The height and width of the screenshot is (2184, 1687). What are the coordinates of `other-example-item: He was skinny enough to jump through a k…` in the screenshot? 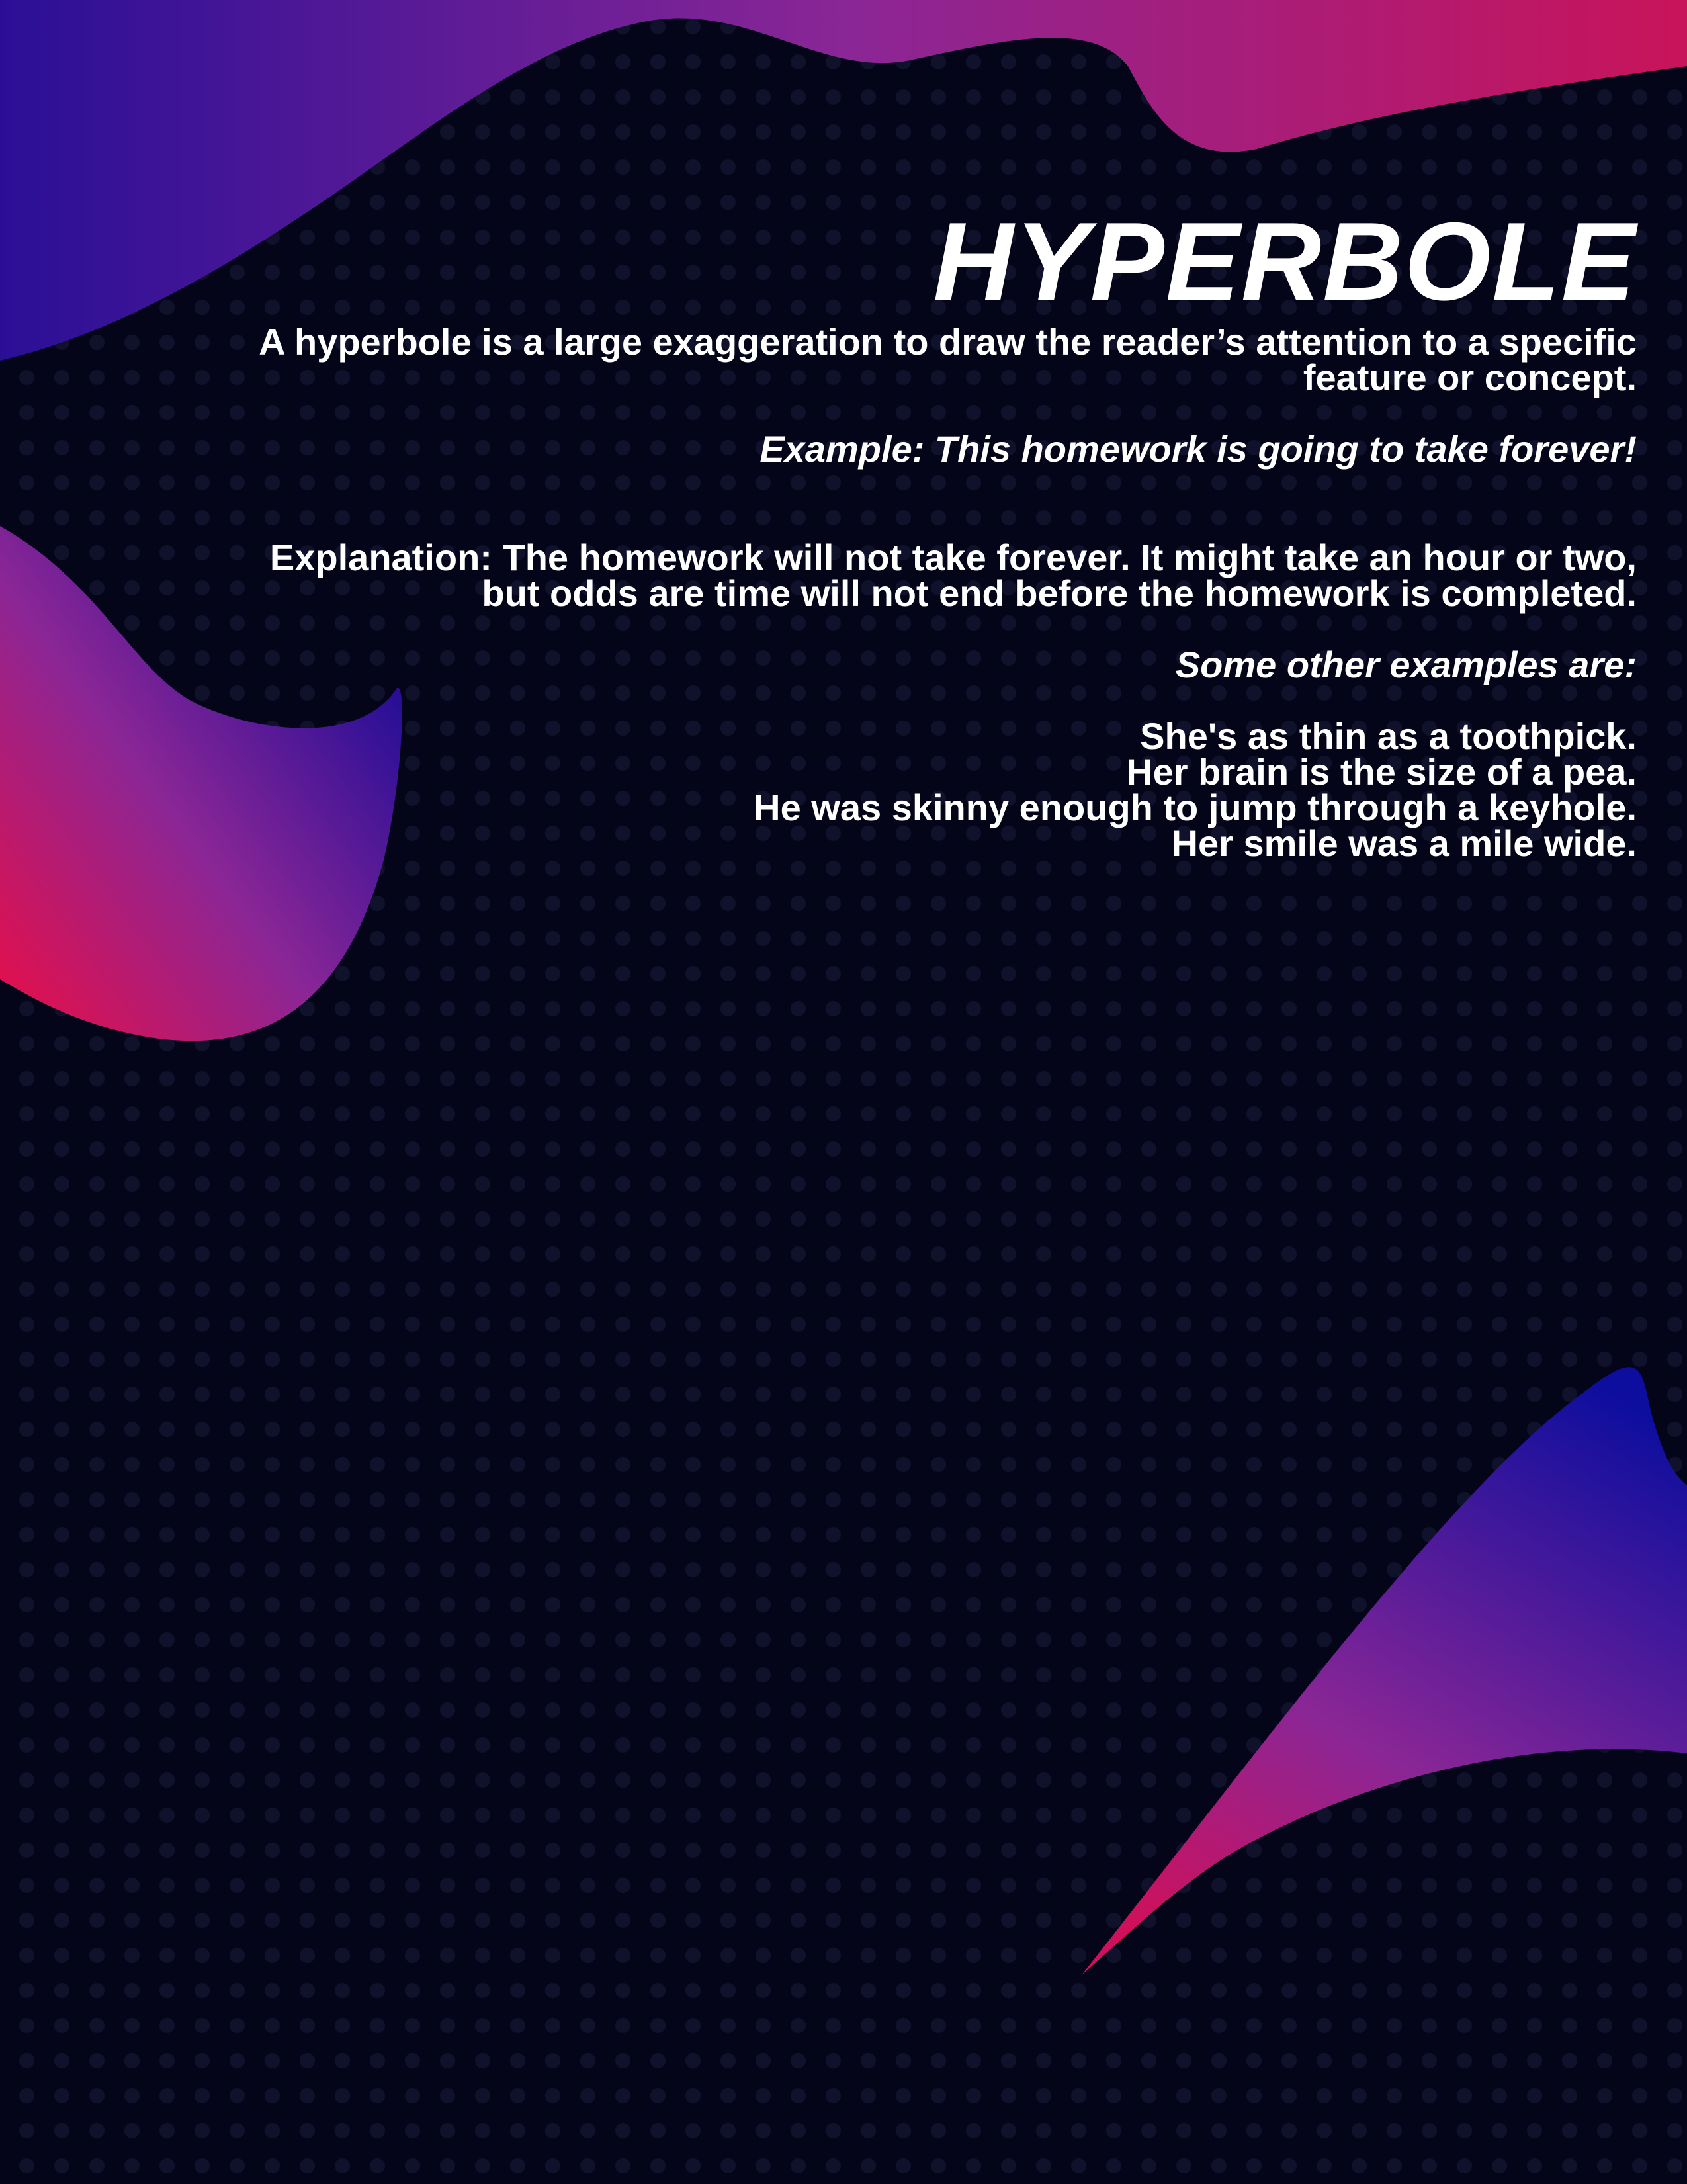 It's located at (1195, 807).